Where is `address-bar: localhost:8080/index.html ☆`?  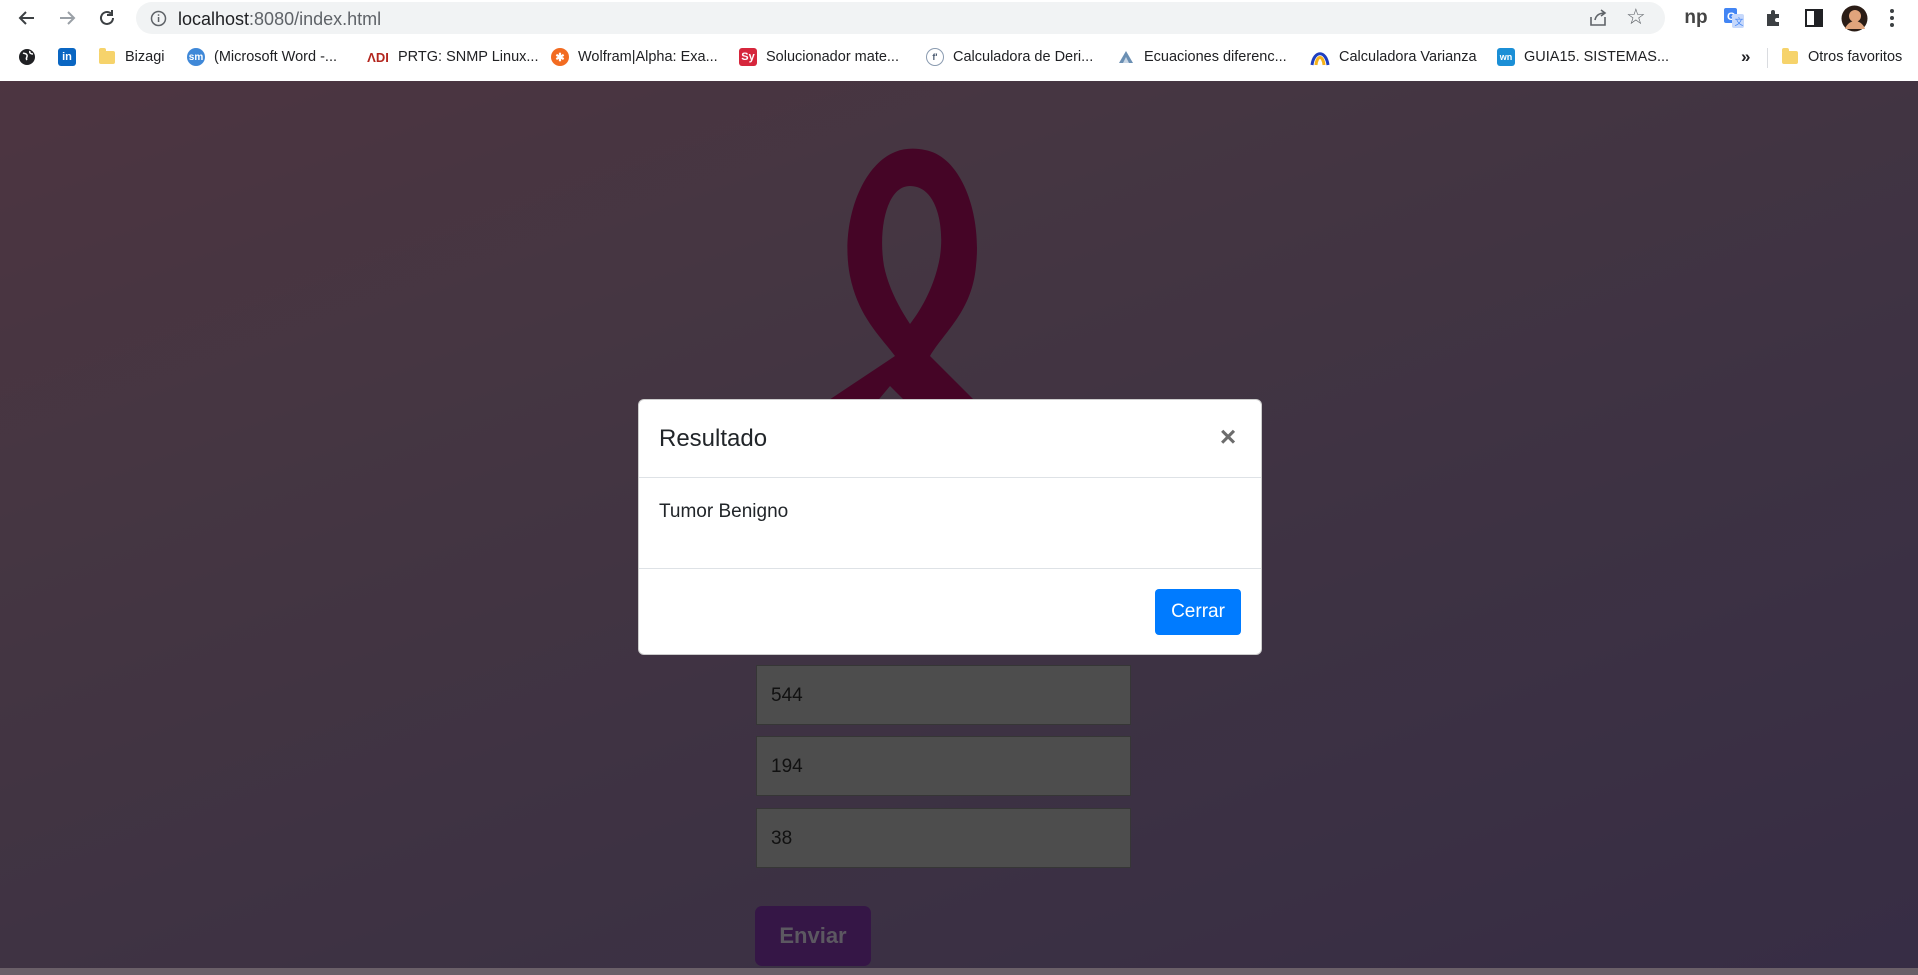 address-bar: localhost:8080/index.html ☆ is located at coordinates (900, 18).